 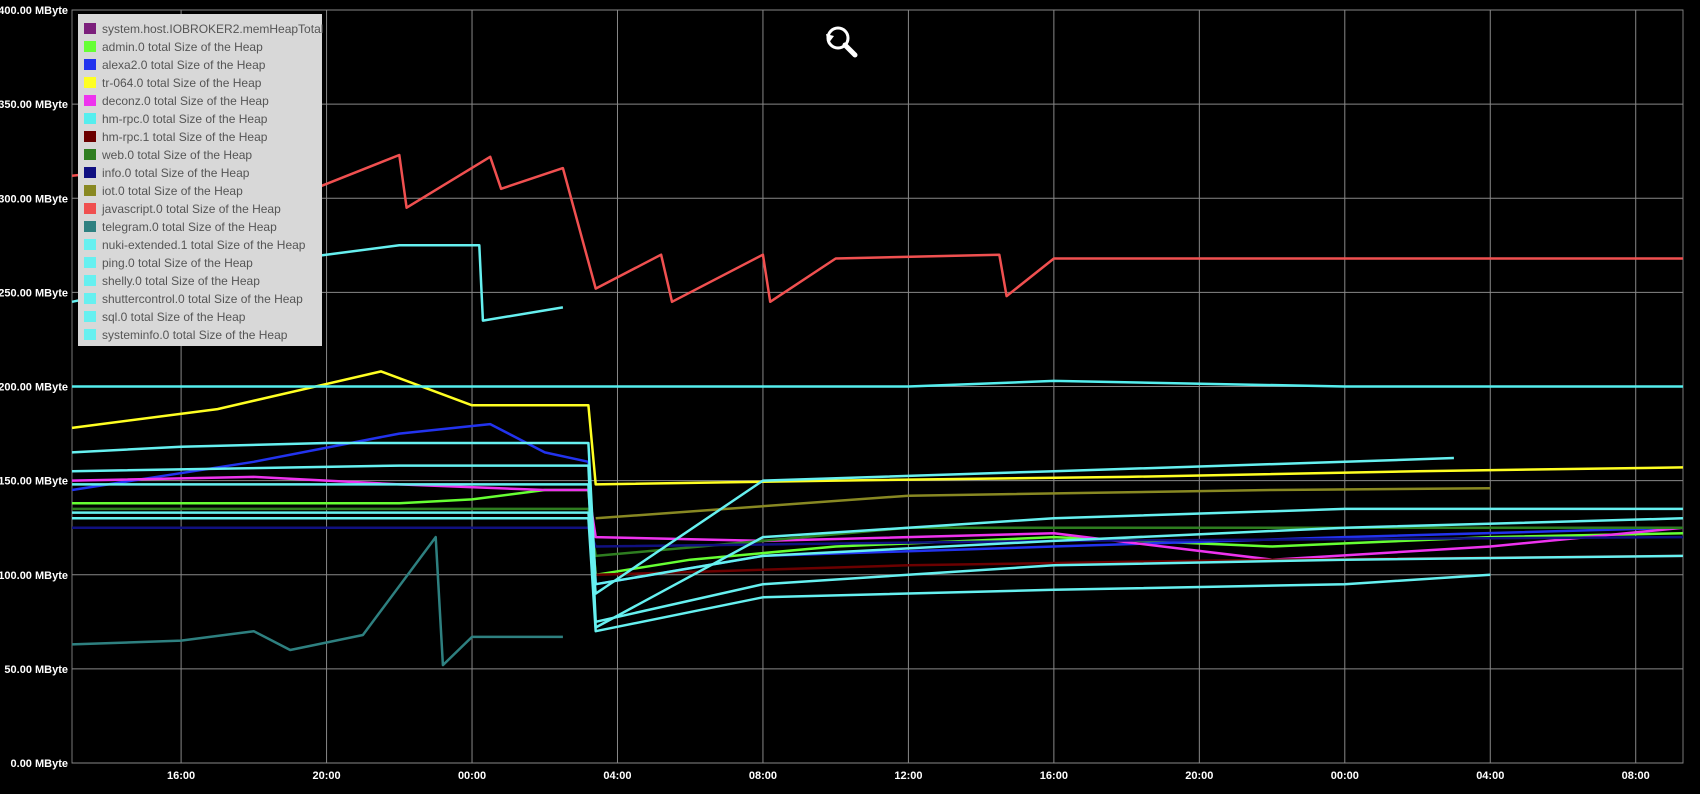 What do you see at coordinates (176, 155) in the screenshot?
I see `legend-item-label: web.0 total Size of the Heap` at bounding box center [176, 155].